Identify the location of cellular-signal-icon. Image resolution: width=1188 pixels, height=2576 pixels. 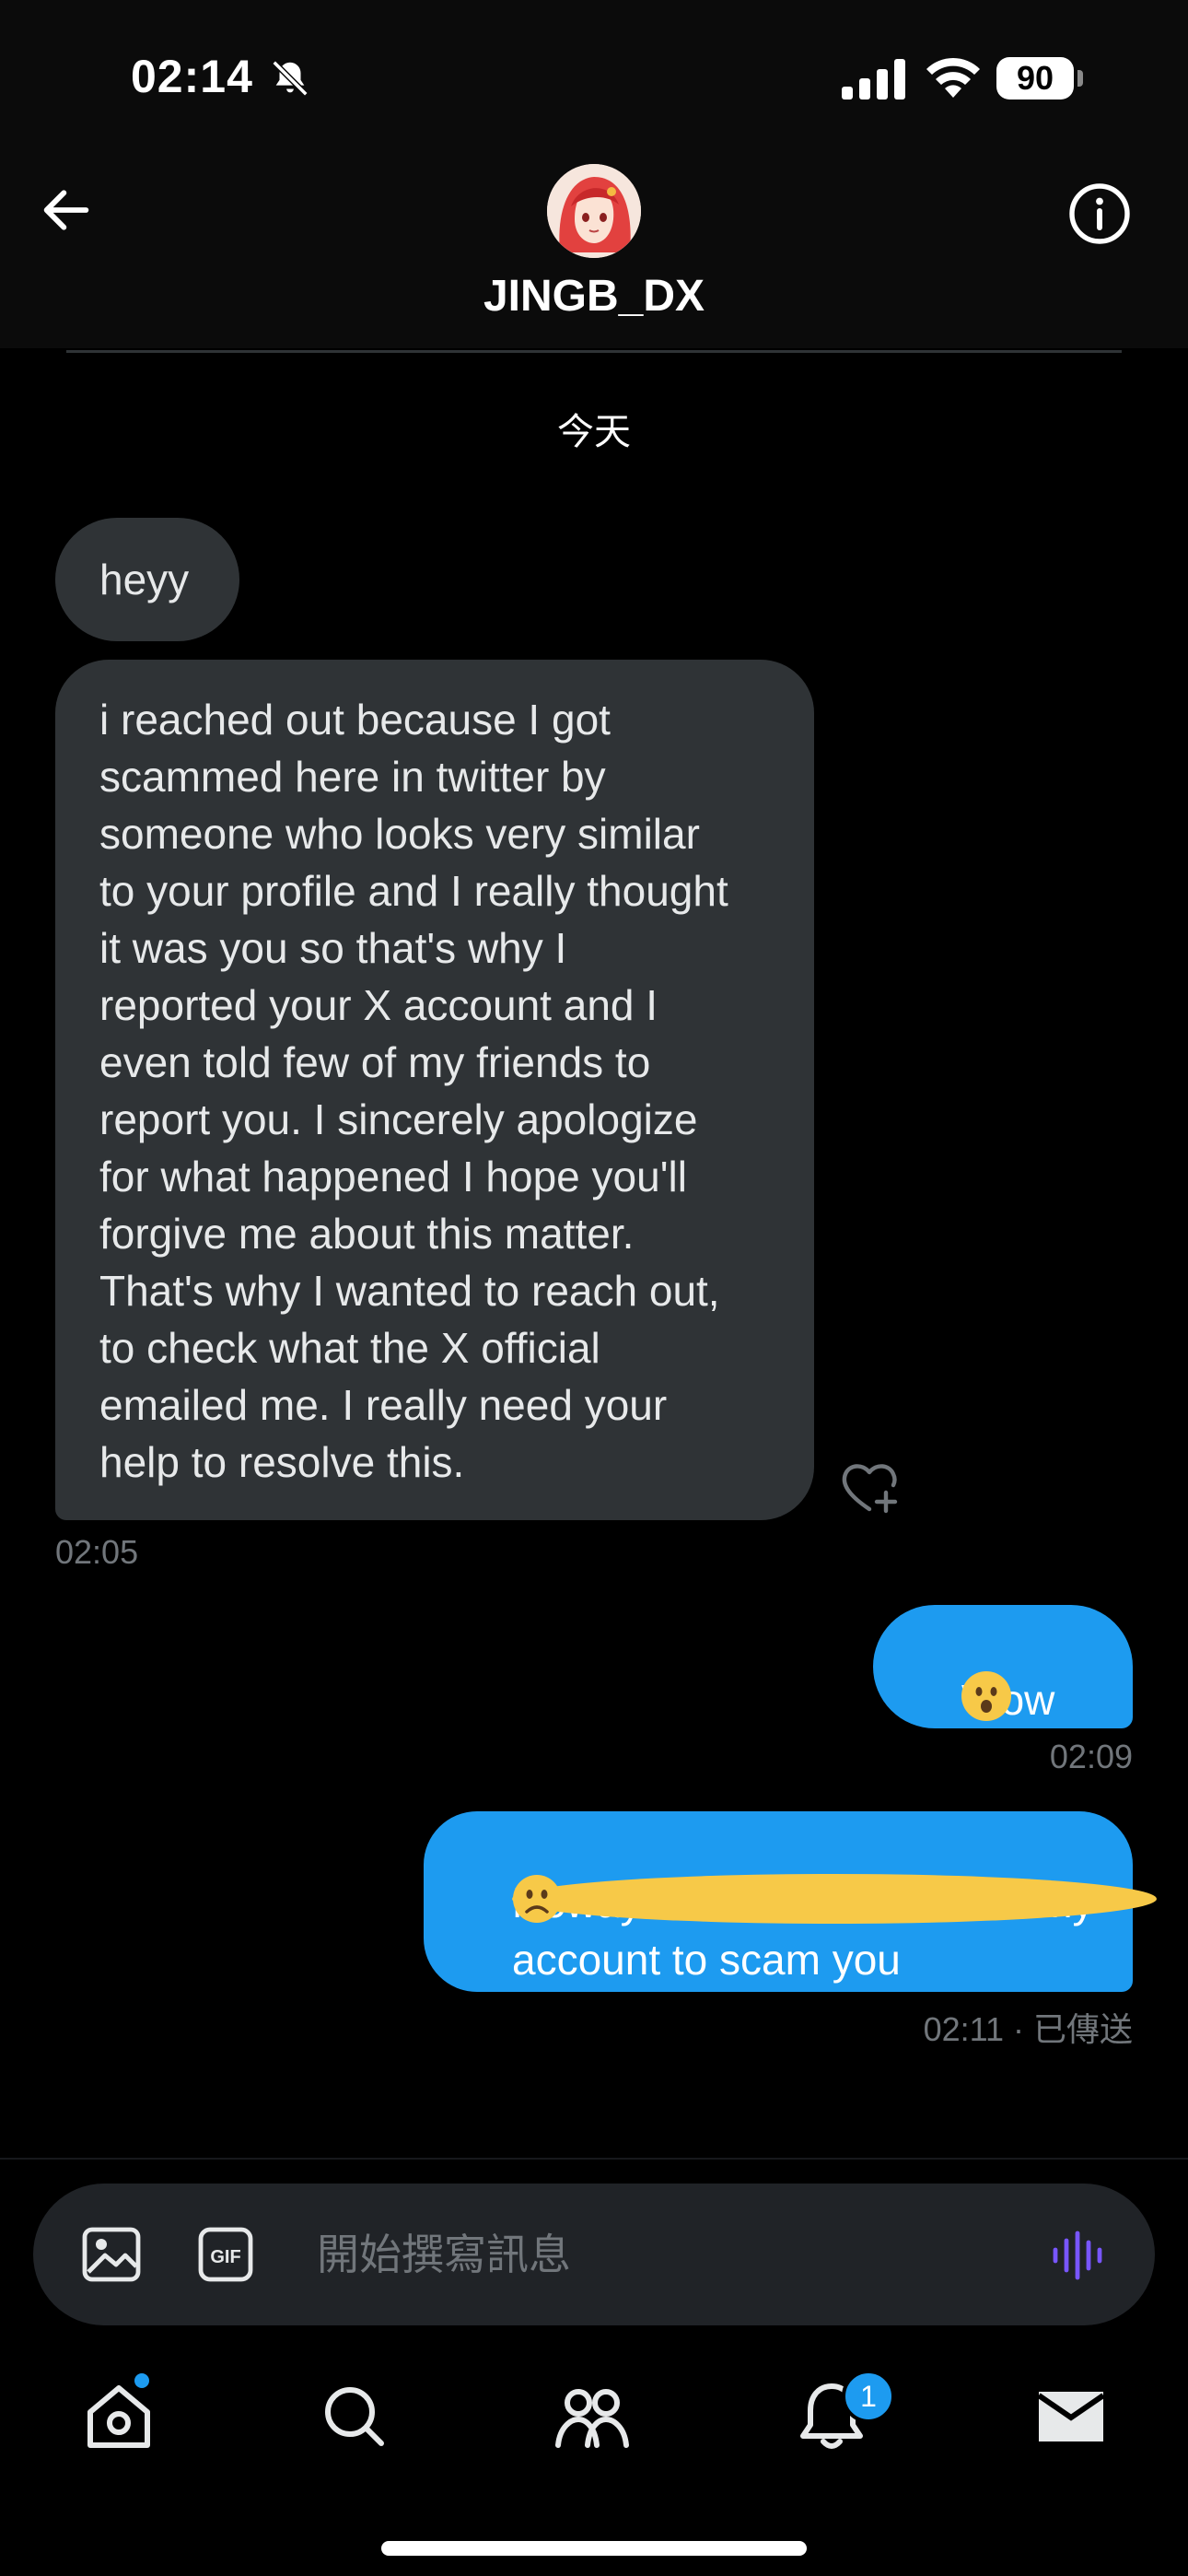
(873, 79).